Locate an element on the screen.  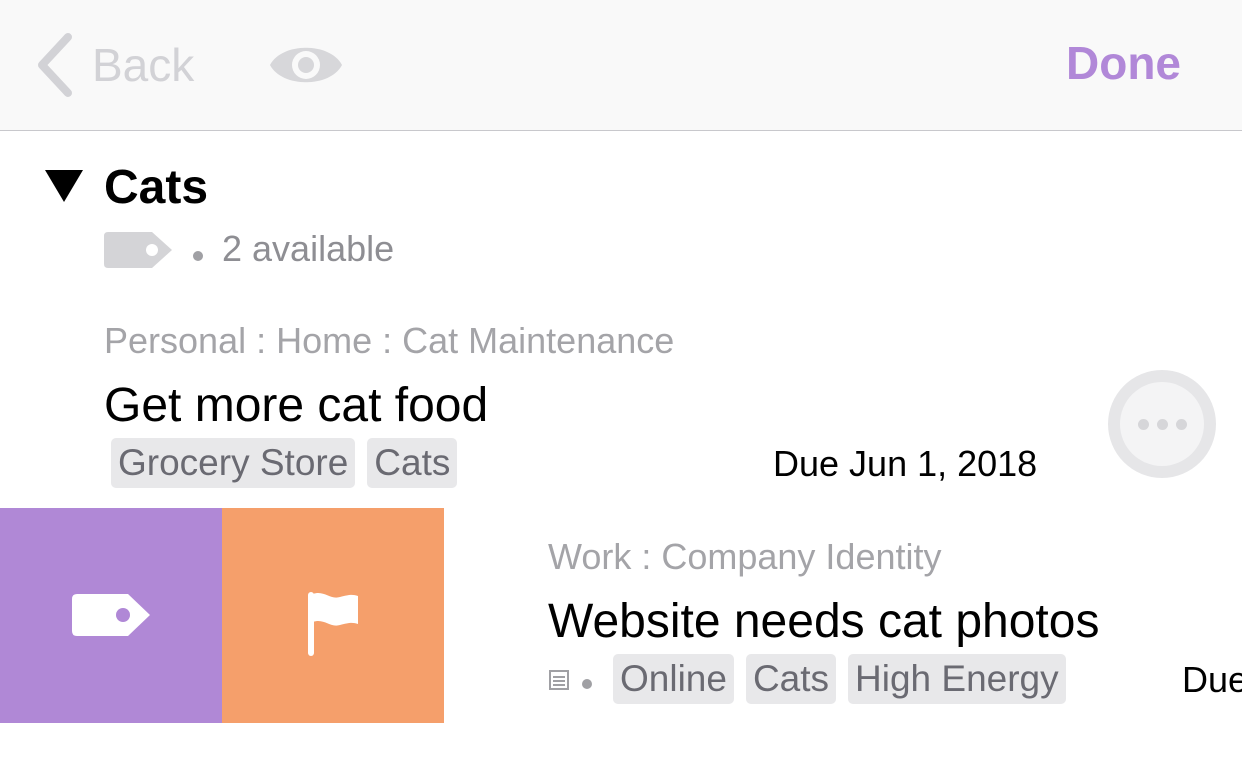
eye-button is located at coordinates (306, 65).